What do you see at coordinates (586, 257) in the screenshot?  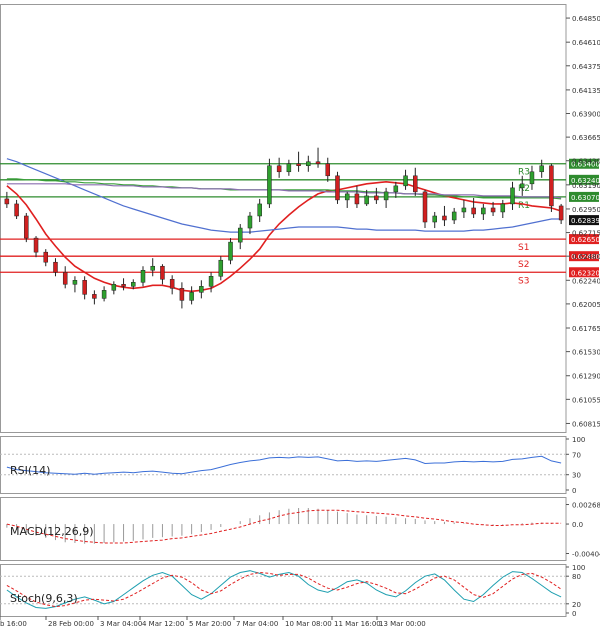 I see `price-tick-label: 0.62480` at bounding box center [586, 257].